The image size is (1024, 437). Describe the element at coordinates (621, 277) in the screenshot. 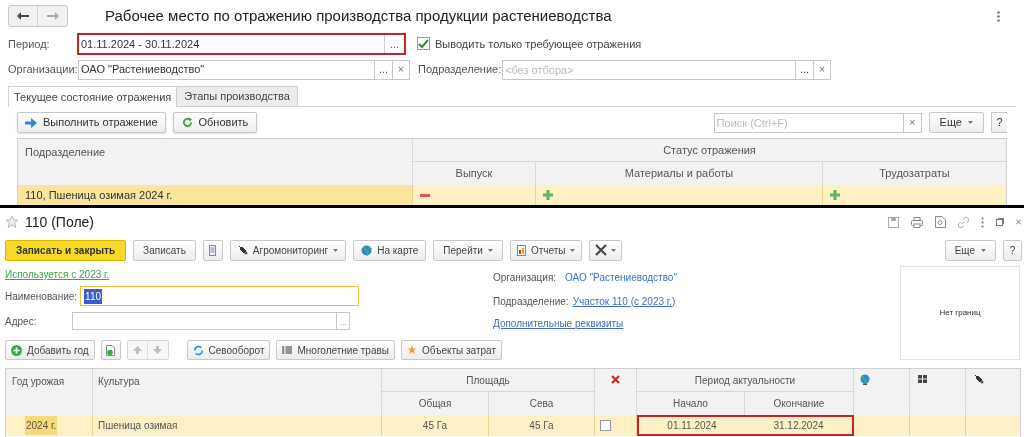

I see `organization-link: ОАО "Растениеводство"` at that location.